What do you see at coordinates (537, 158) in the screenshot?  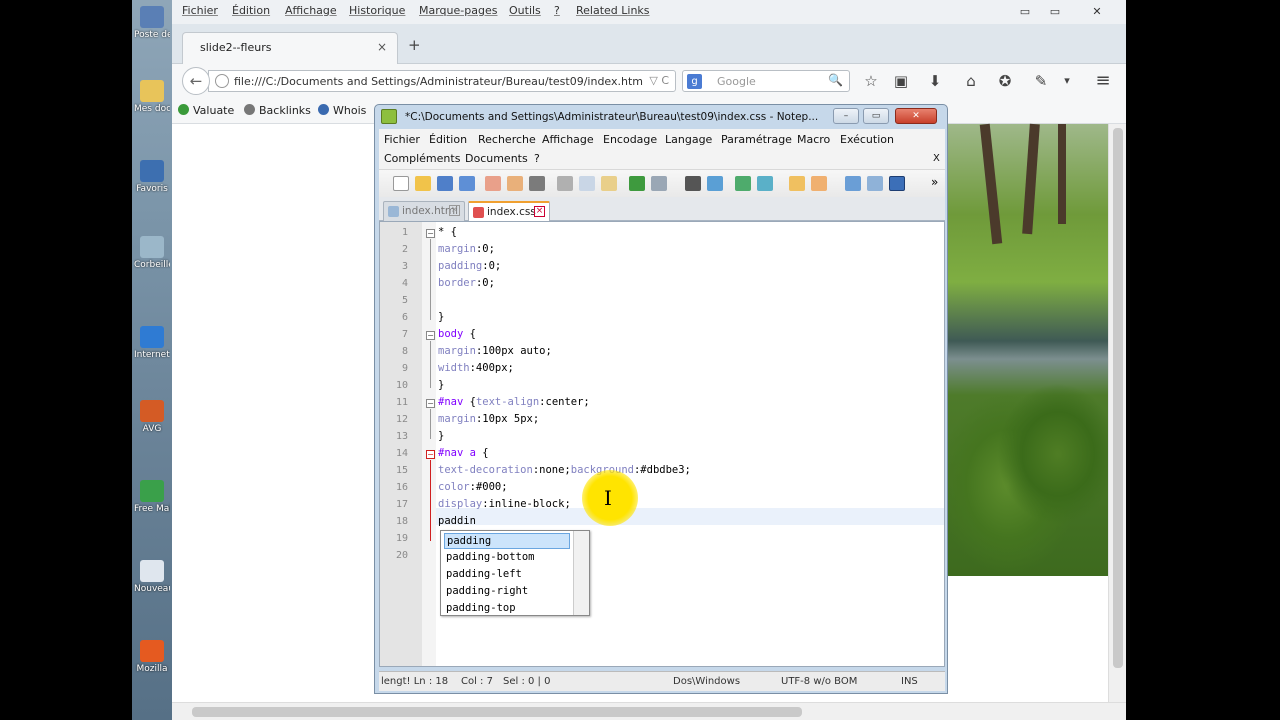 I see `npp-menu-help: ?` at bounding box center [537, 158].